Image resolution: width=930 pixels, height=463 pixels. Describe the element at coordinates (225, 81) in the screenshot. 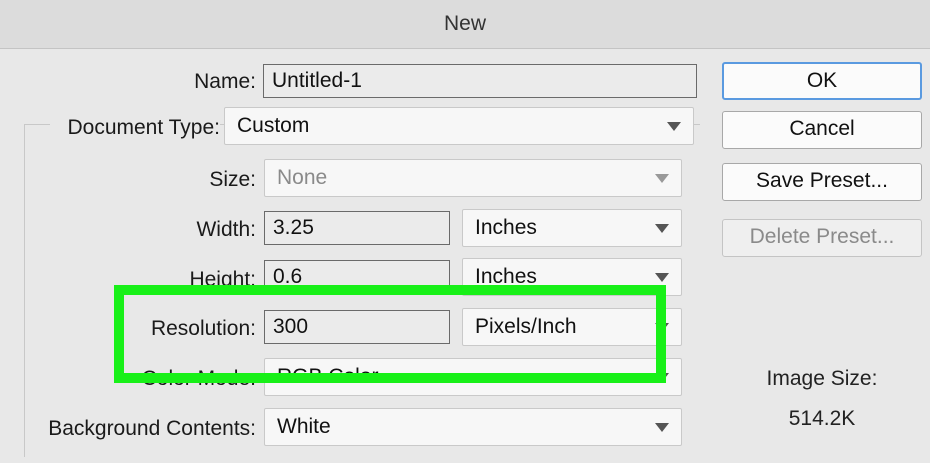

I see `name-label: Name:` at that location.